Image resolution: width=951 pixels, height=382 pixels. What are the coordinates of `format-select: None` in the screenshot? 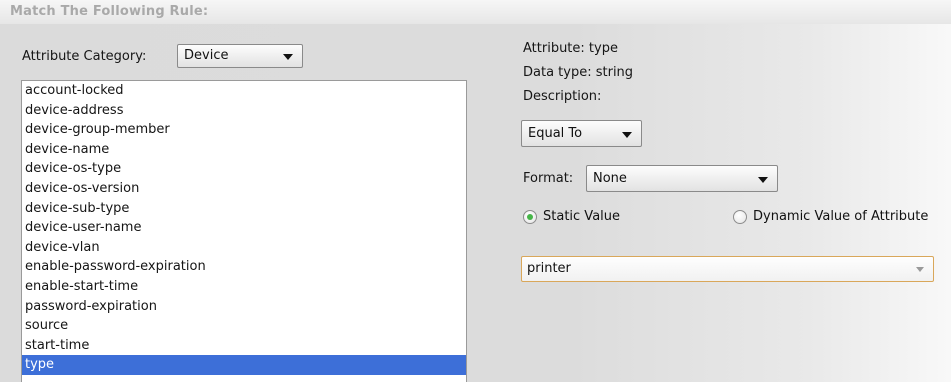 It's located at (682, 178).